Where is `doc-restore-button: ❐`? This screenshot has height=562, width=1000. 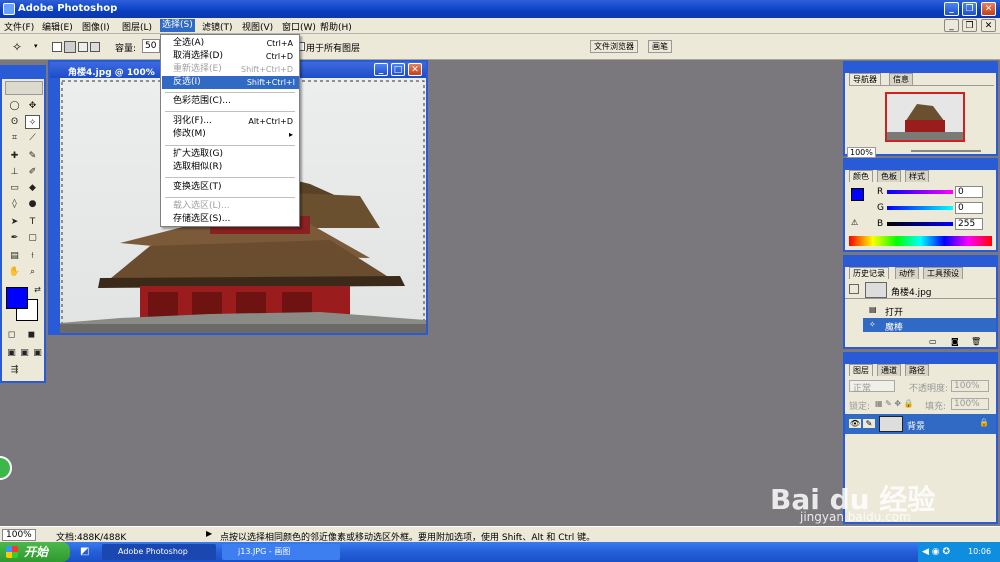 doc-restore-button: ❐ is located at coordinates (969, 25).